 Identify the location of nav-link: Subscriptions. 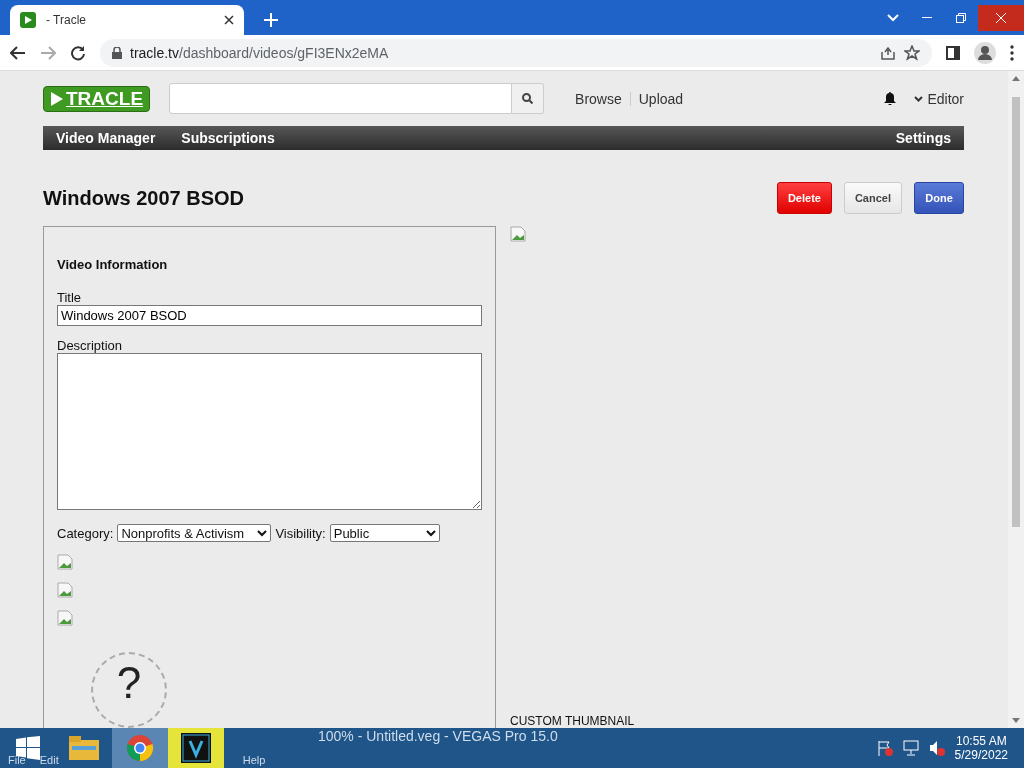
(228, 138).